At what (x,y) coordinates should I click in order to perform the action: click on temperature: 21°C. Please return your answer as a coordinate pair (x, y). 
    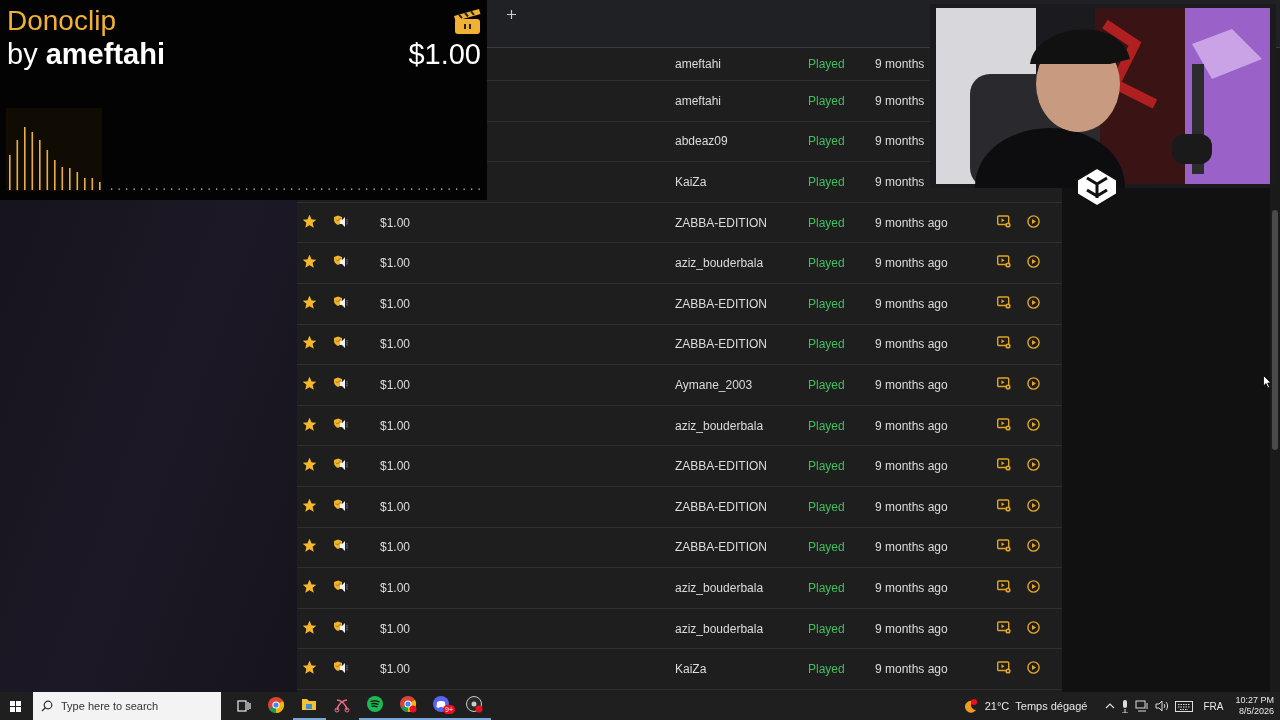
    Looking at the image, I should click on (997, 706).